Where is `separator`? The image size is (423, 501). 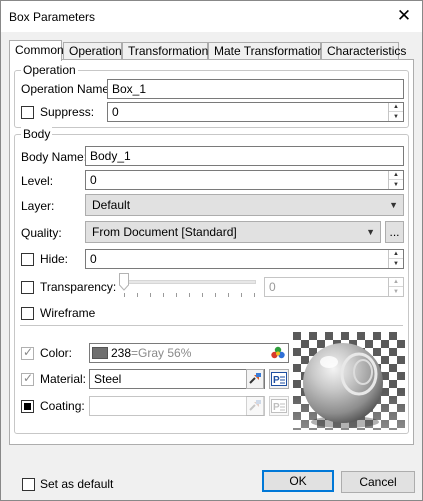
separator is located at coordinates (211, 325).